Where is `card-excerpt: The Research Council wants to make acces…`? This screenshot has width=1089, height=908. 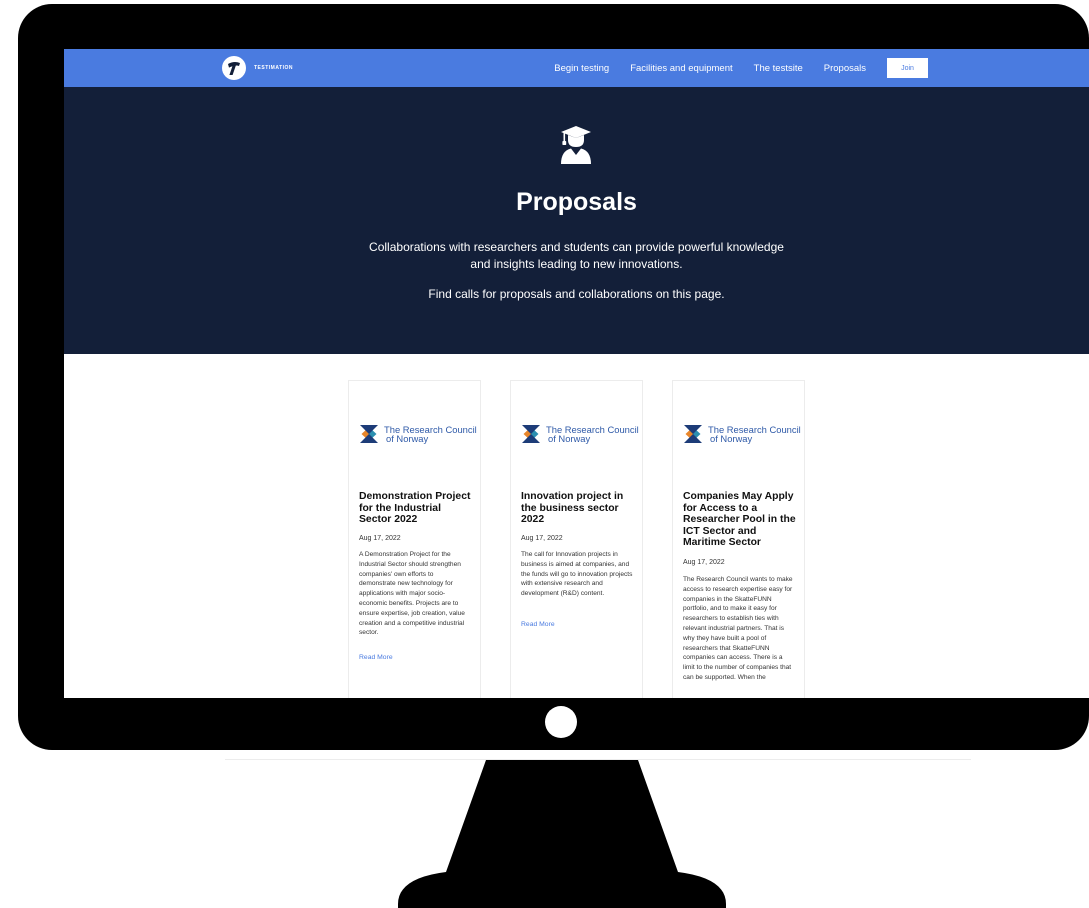 card-excerpt: The Research Council wants to make acces… is located at coordinates (738, 628).